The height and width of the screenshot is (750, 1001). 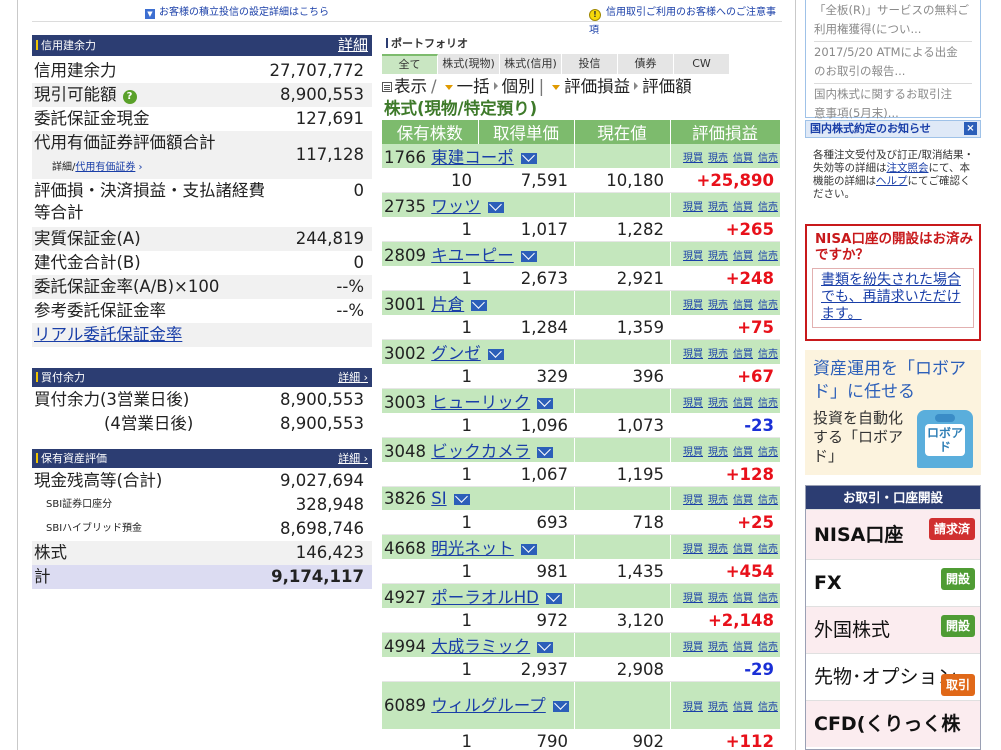 What do you see at coordinates (893, 676) in the screenshot?
I see `futures-options-item: 先物･オプション 取引` at bounding box center [893, 676].